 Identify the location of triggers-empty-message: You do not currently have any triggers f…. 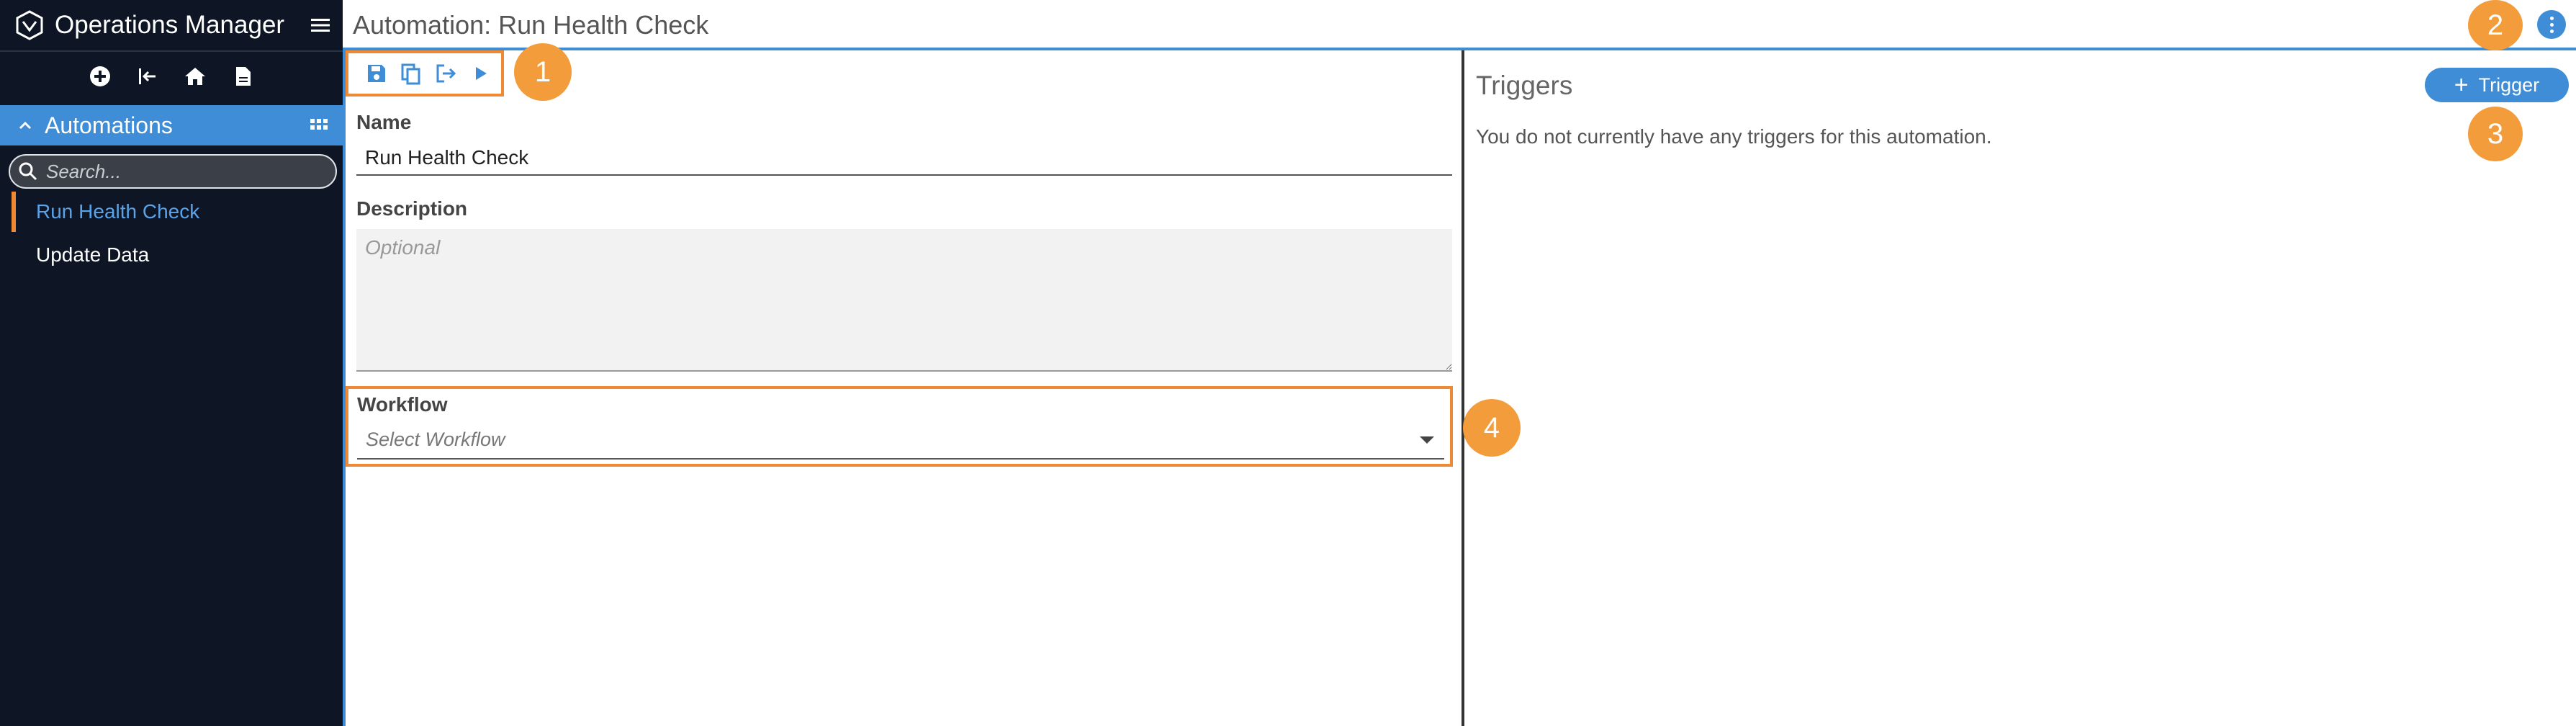
(1734, 136).